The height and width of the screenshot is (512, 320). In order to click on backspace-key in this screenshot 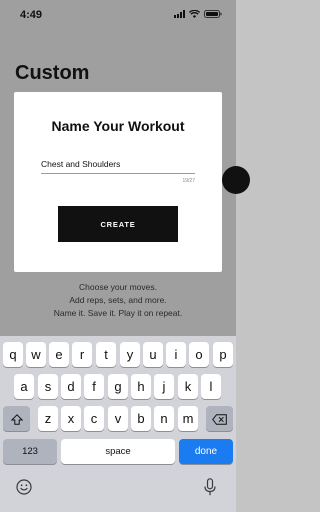, I will do `click(219, 418)`.